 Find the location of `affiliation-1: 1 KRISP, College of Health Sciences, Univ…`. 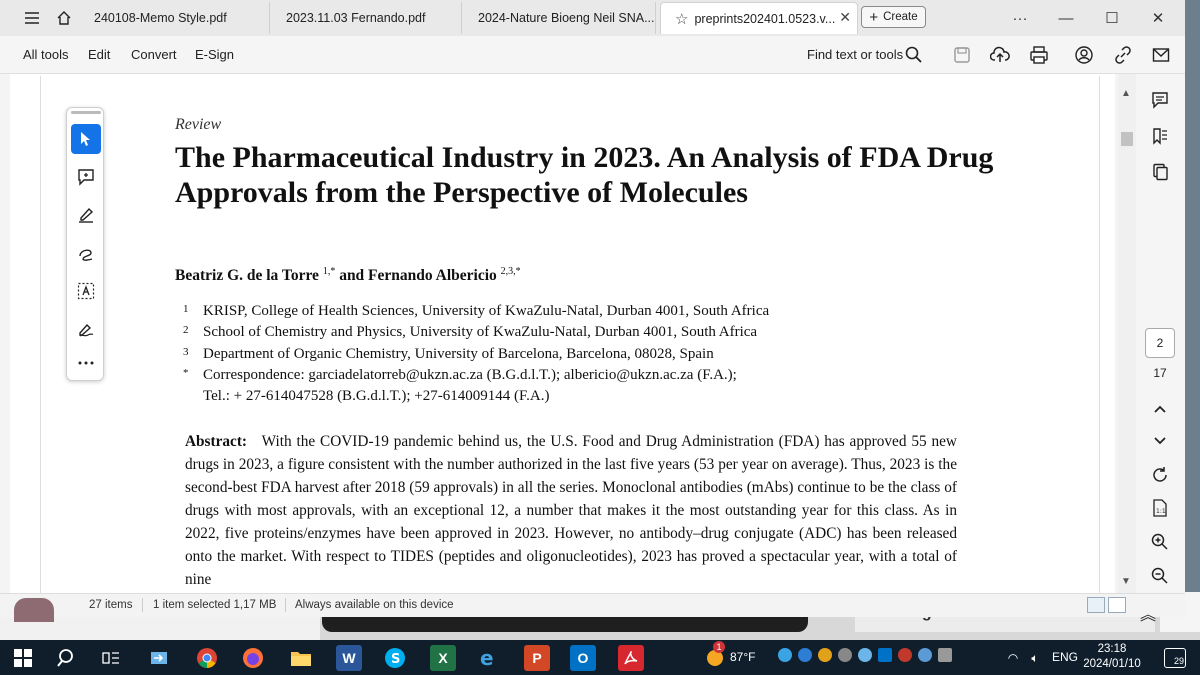

affiliation-1: 1 KRISP, College of Health Sciences, Univ… is located at coordinates (476, 311).